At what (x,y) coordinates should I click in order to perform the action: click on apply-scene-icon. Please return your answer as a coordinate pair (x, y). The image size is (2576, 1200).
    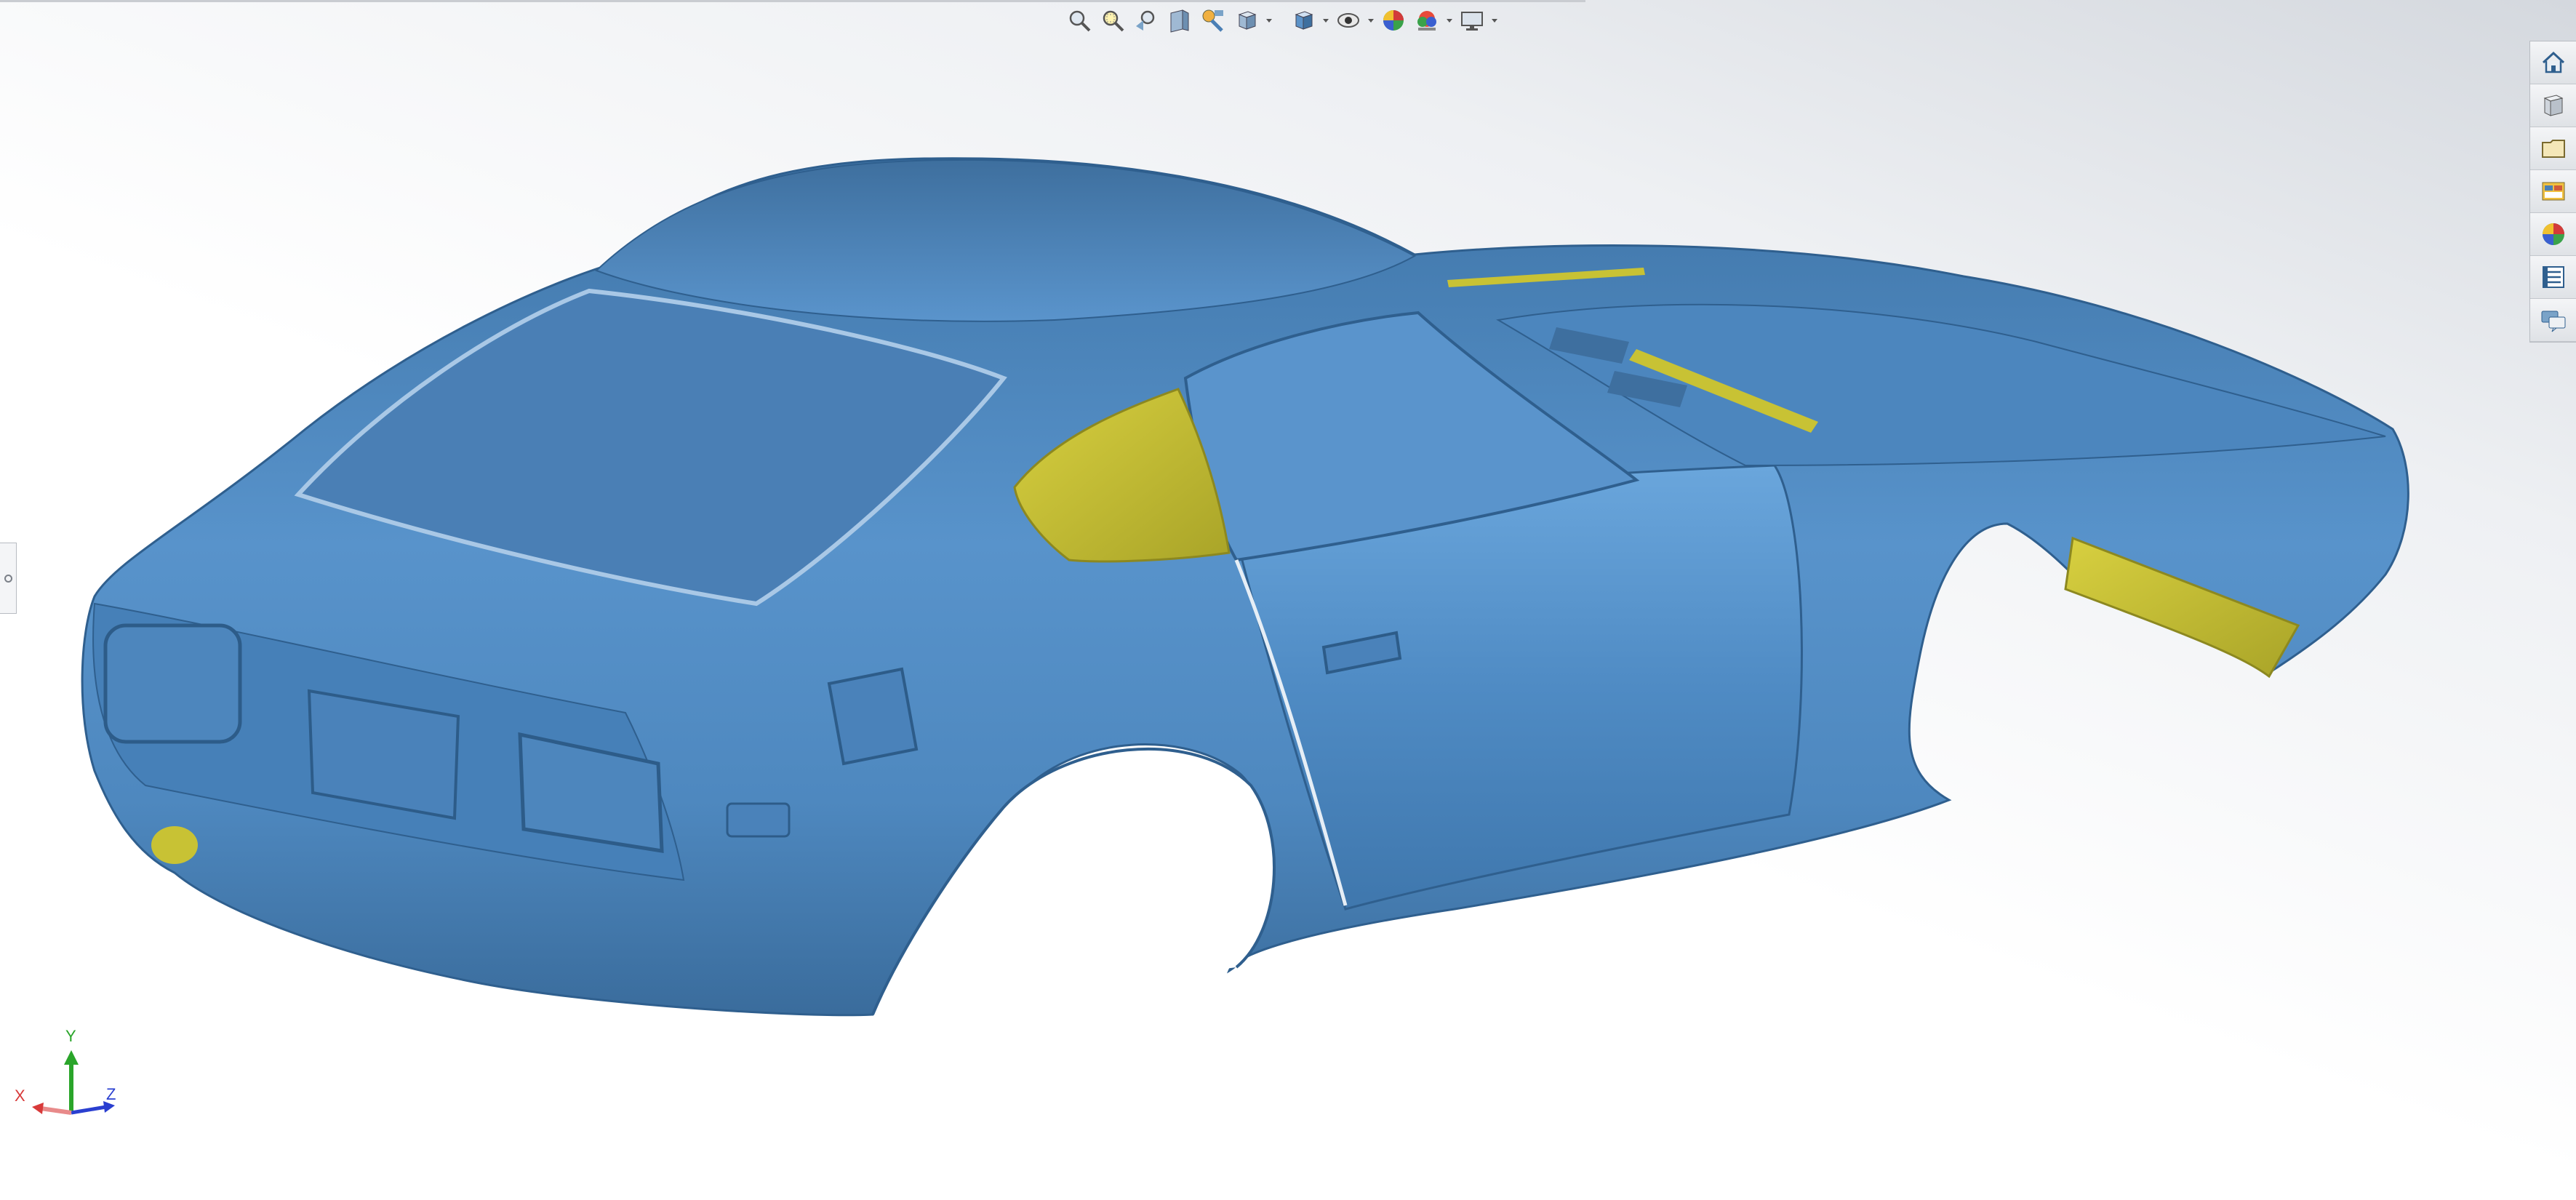
    Looking at the image, I should click on (1427, 20).